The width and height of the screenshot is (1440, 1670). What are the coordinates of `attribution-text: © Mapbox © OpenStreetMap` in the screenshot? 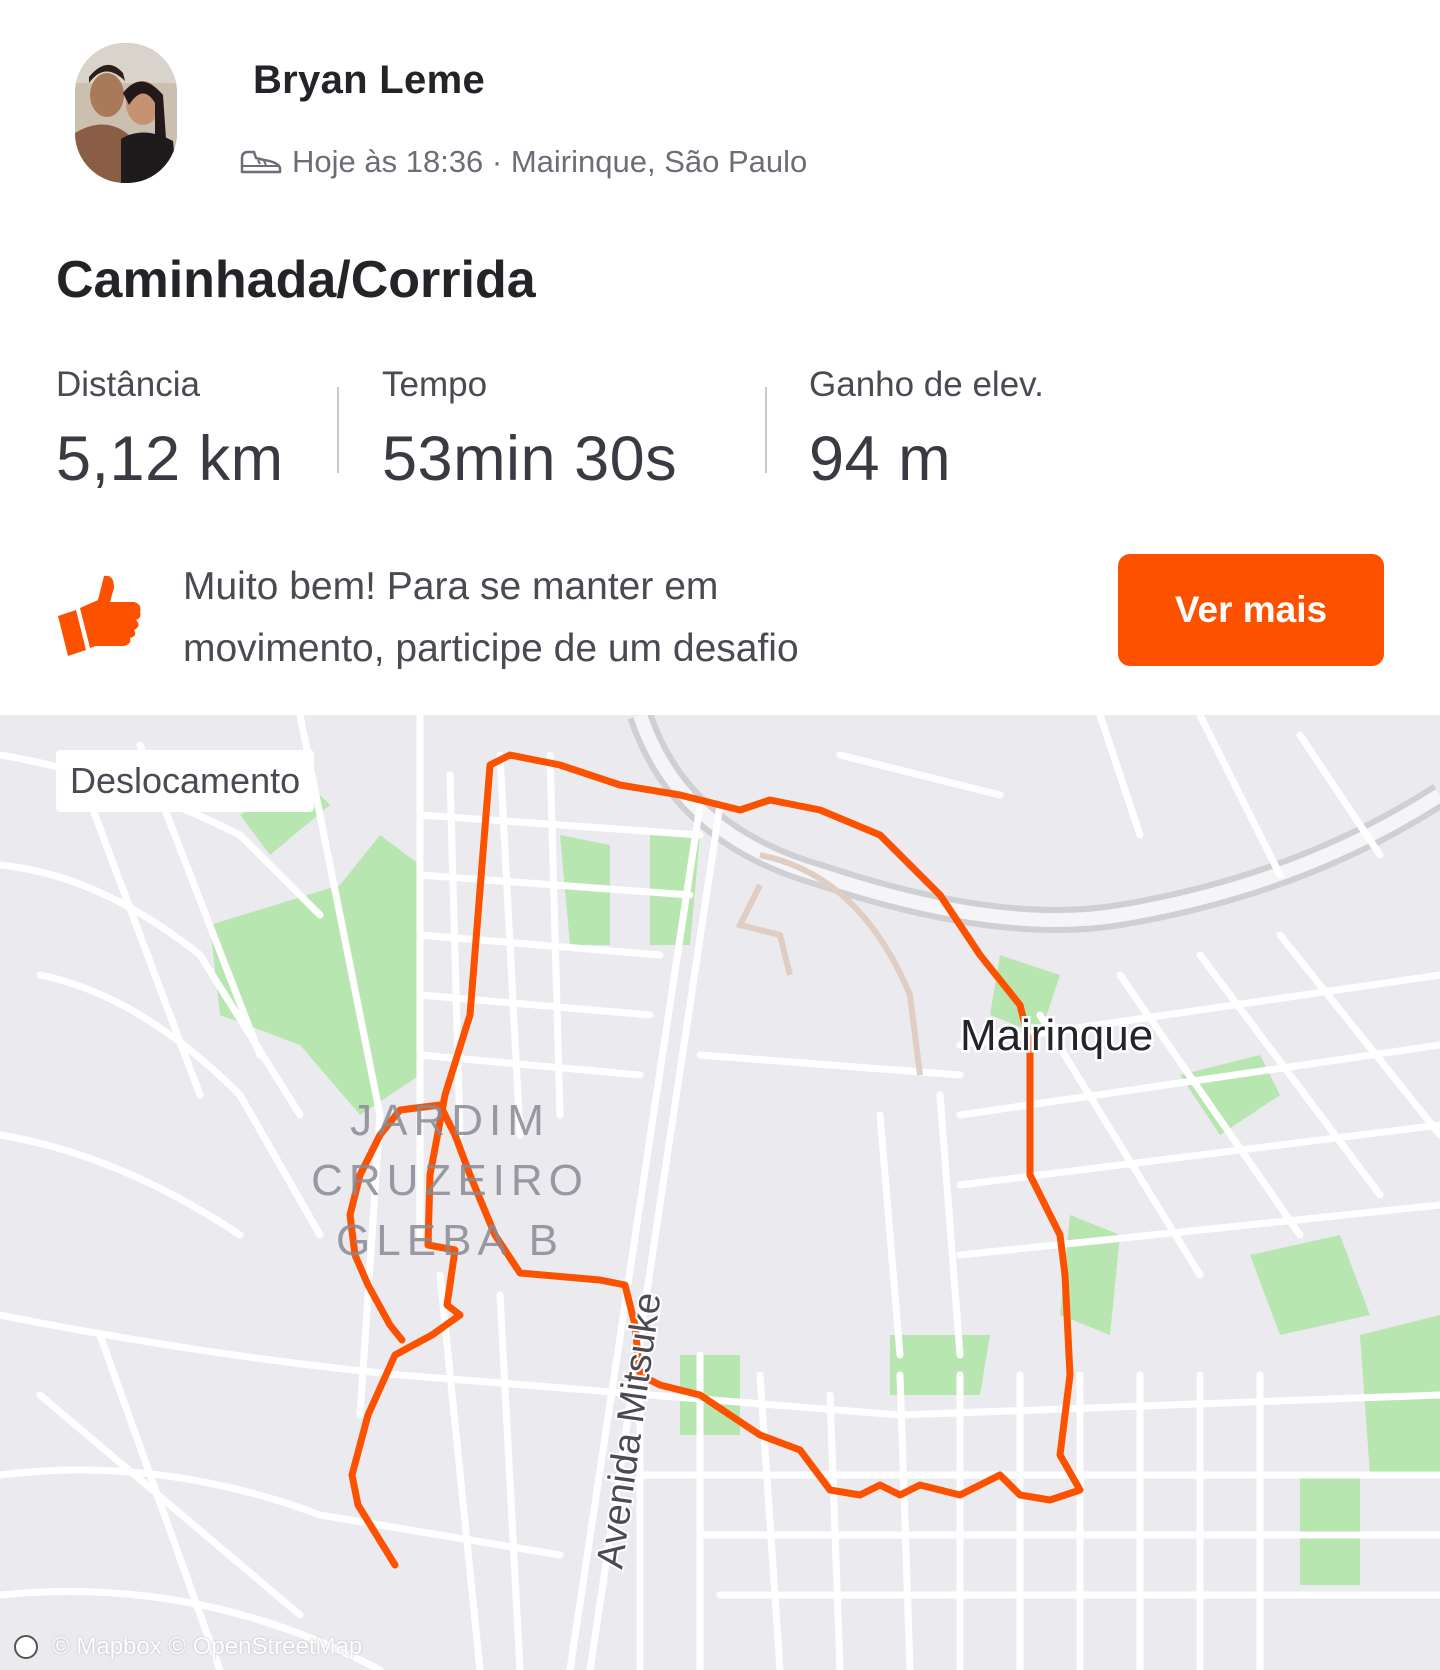 It's located at (207, 1647).